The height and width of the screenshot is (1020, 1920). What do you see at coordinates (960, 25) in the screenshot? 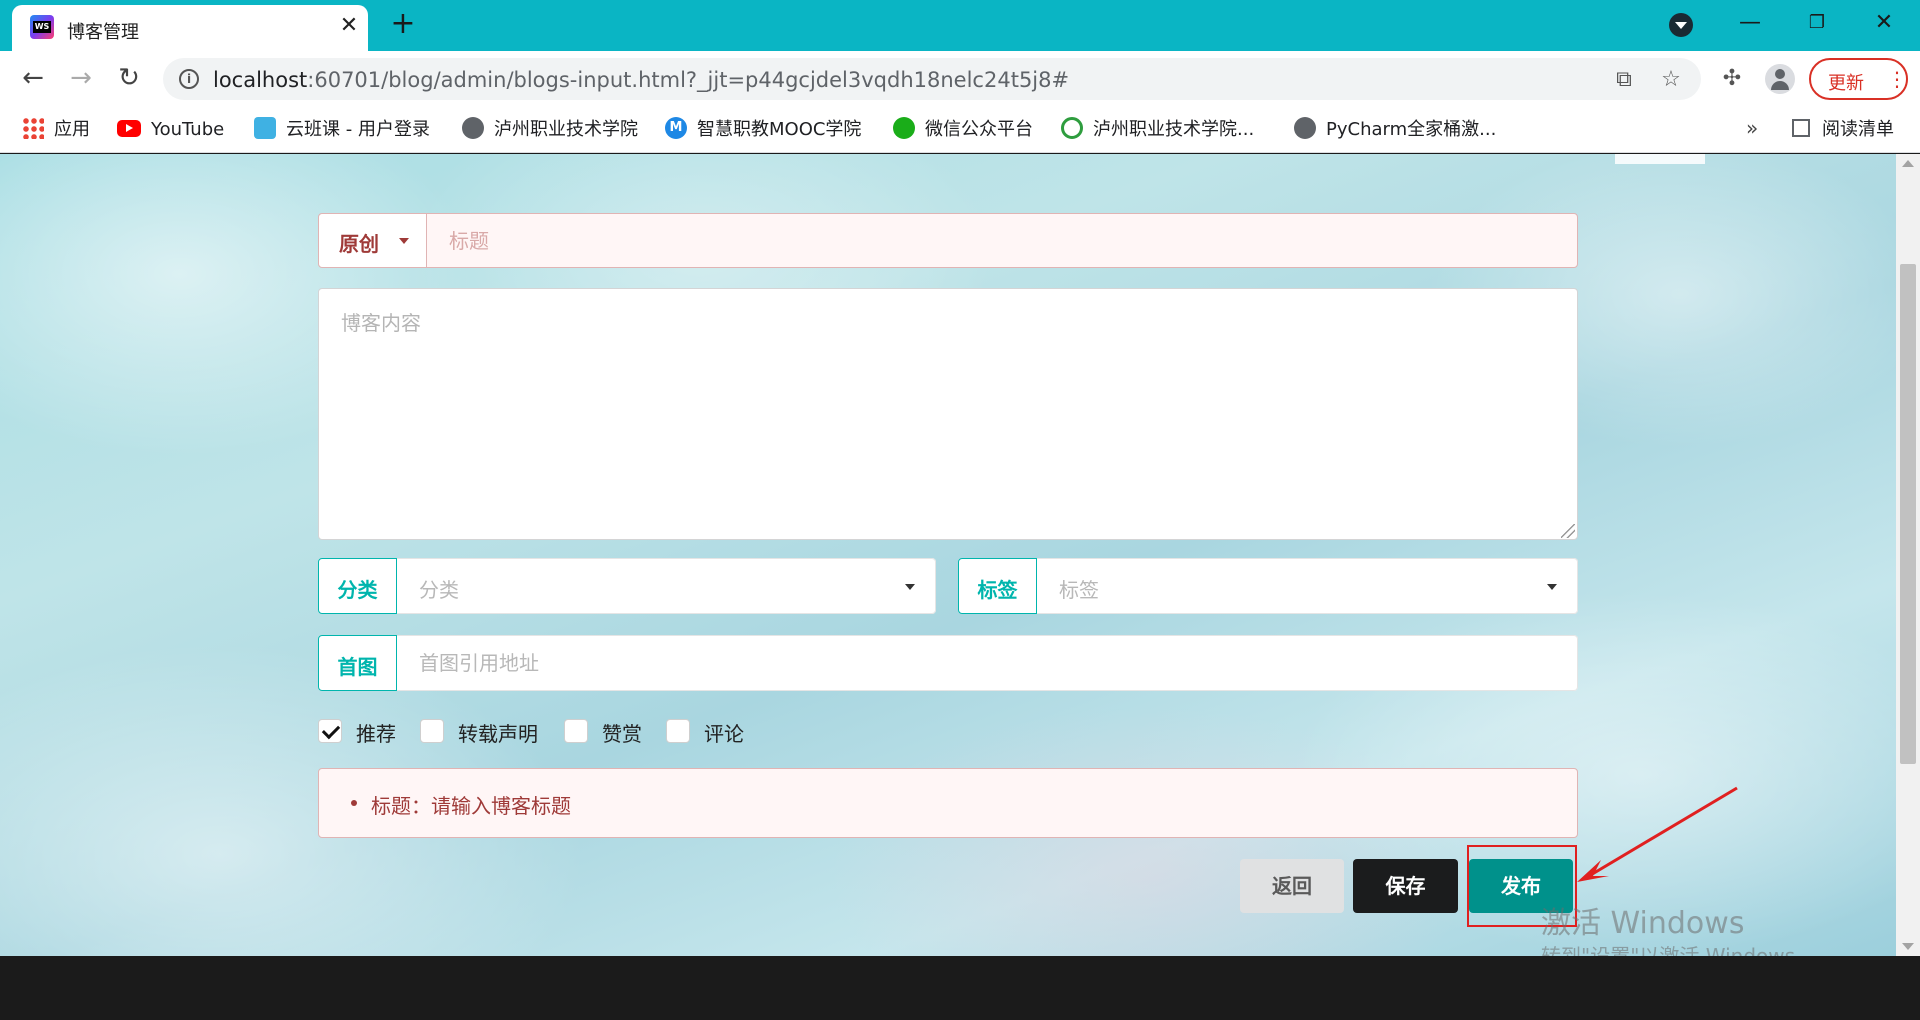
I see `browser-titlebar: 博客管理 ✕ + — ❐ ✕` at bounding box center [960, 25].